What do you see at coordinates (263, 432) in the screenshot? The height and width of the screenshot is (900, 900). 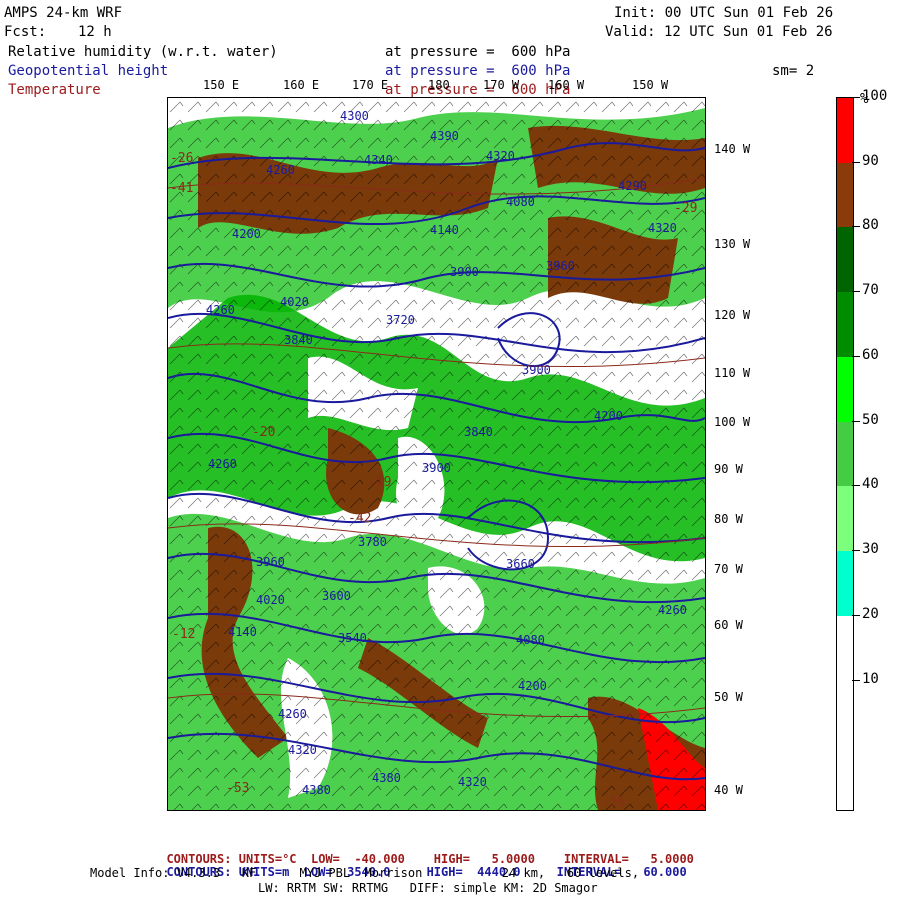 I see `temp-label: -20` at bounding box center [263, 432].